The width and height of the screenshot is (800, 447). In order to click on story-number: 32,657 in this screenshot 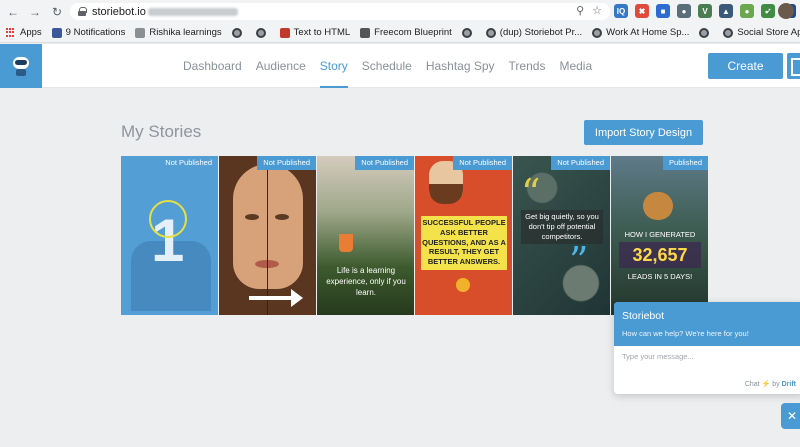, I will do `click(660, 255)`.